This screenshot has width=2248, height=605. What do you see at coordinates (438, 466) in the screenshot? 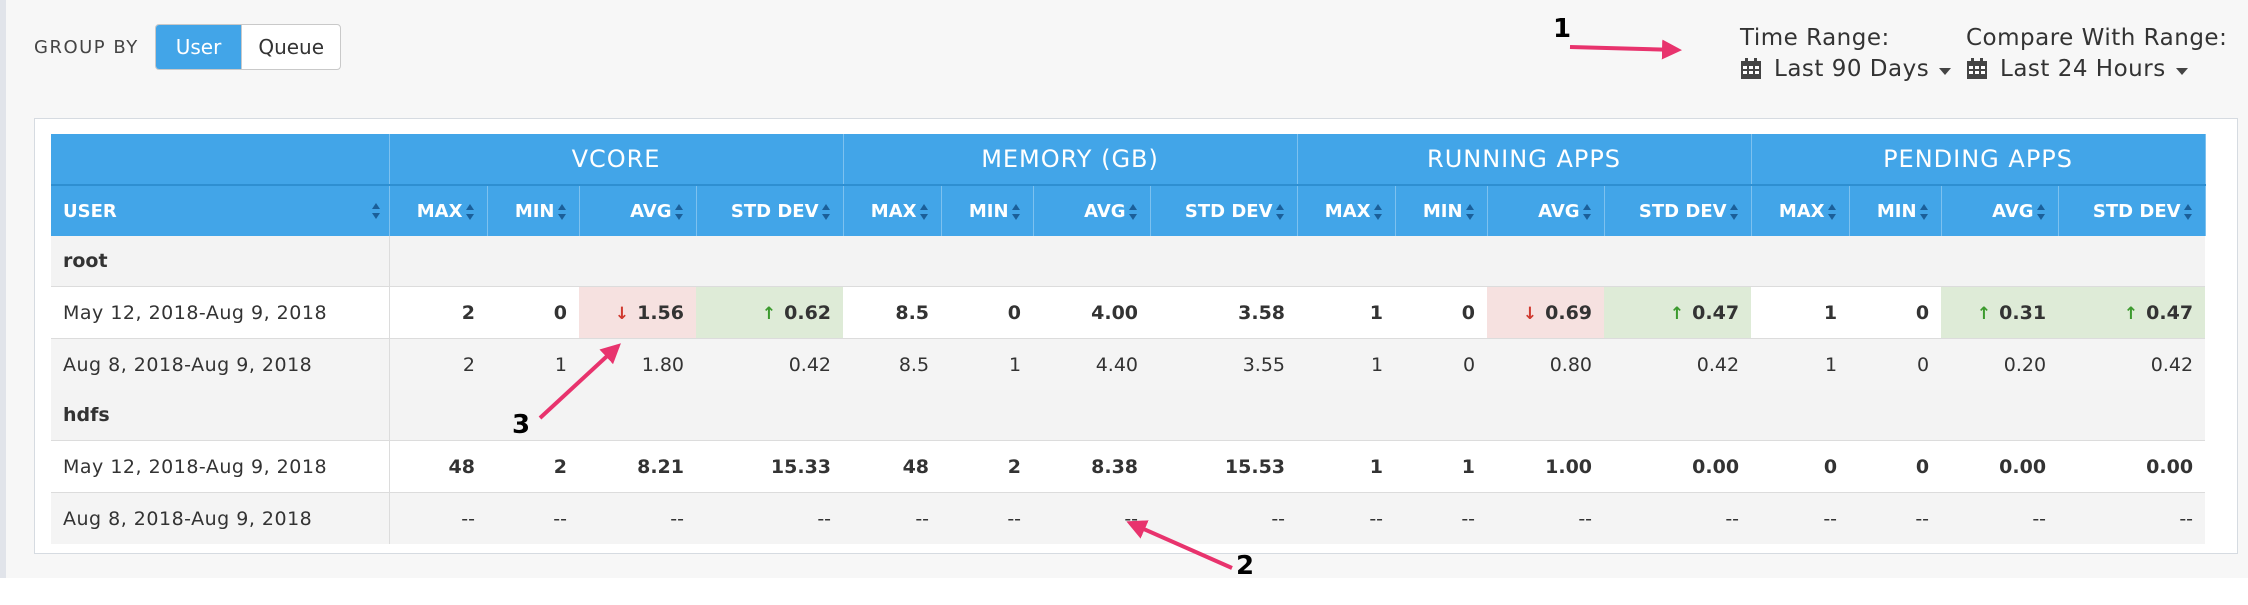
I see `metric-cell: 48` at bounding box center [438, 466].